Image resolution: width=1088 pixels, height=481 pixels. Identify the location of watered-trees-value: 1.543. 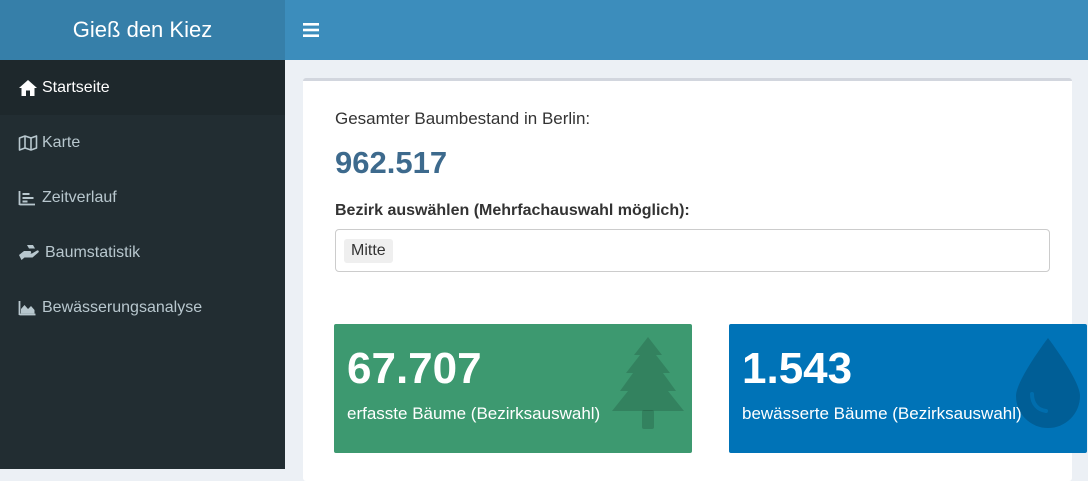
(797, 368).